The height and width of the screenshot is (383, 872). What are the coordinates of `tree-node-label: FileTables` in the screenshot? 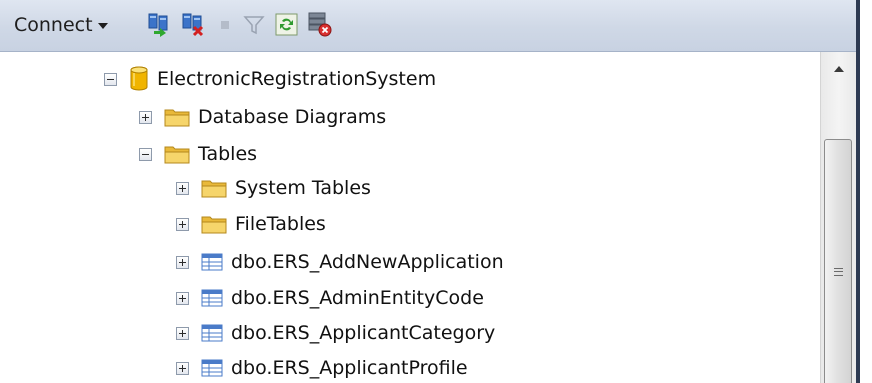 It's located at (280, 224).